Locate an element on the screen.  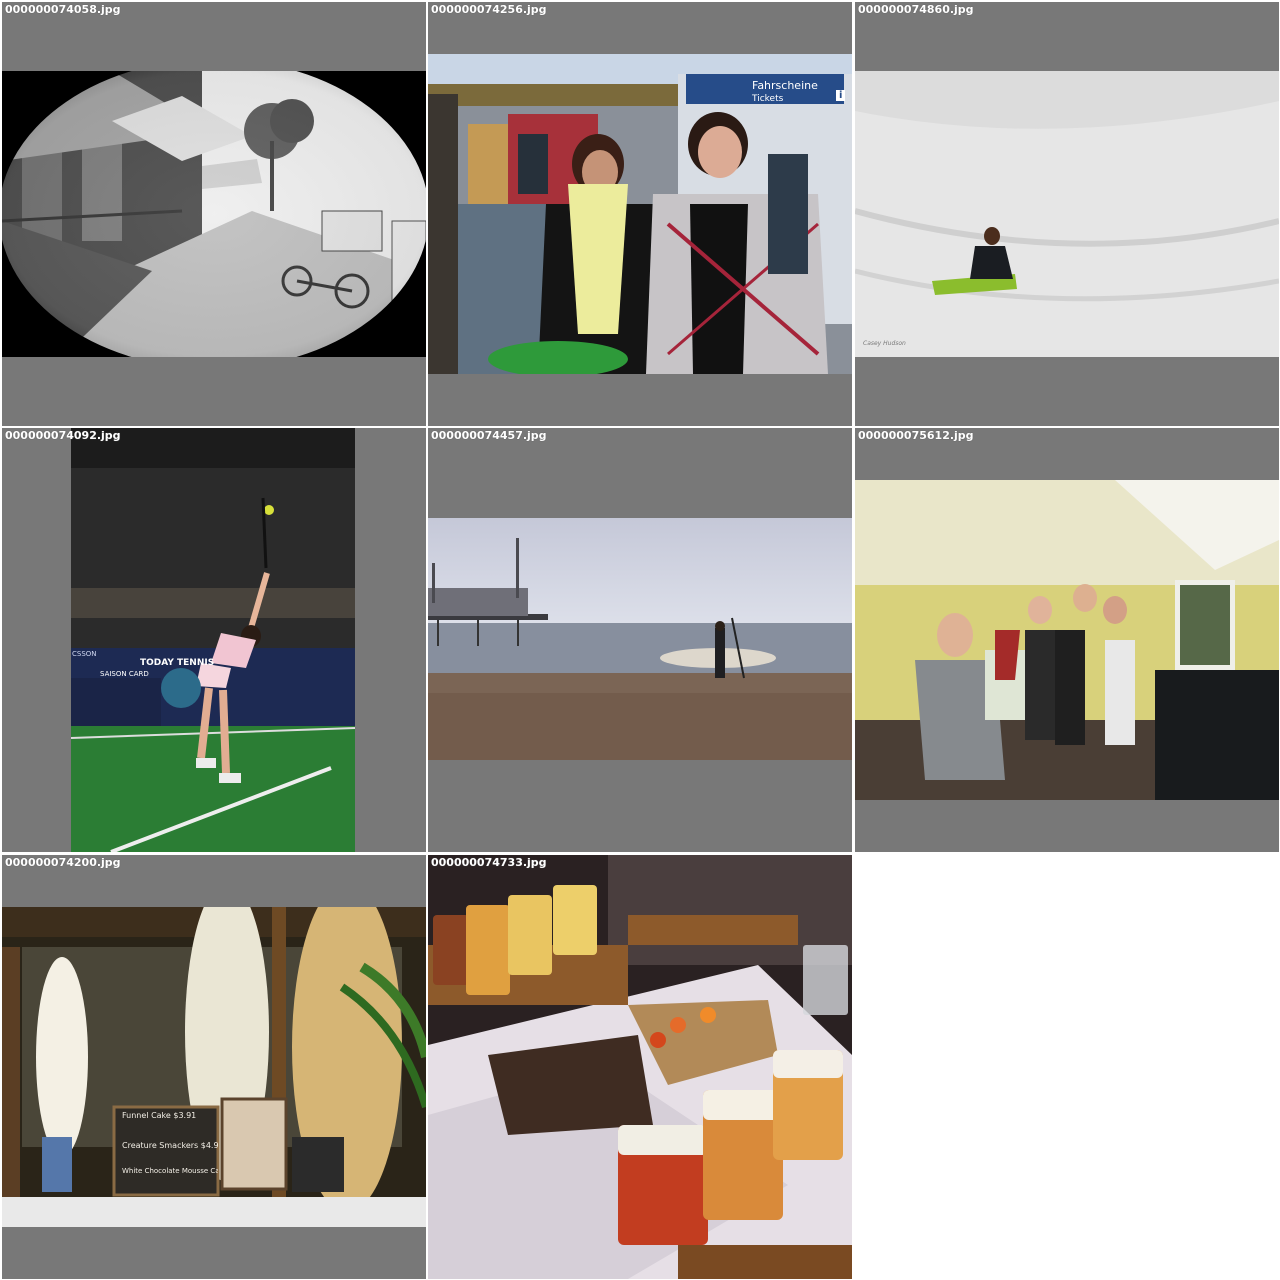
thumbnail-tile-2: Fahrscheine Tickets i 000000074256.jpg is located at coordinates (640, 214).